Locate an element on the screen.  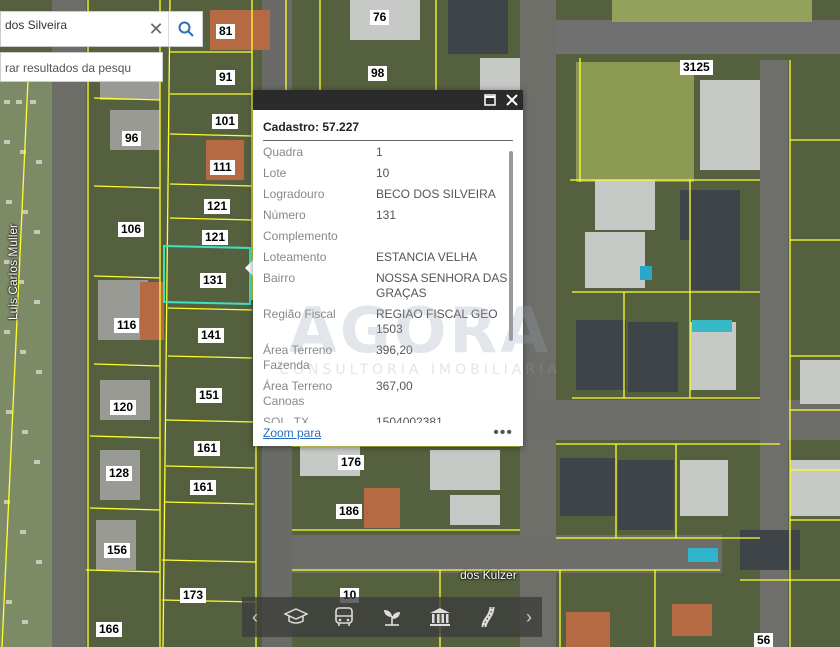
scrollbar-thumb is located at coordinates (511, 246).